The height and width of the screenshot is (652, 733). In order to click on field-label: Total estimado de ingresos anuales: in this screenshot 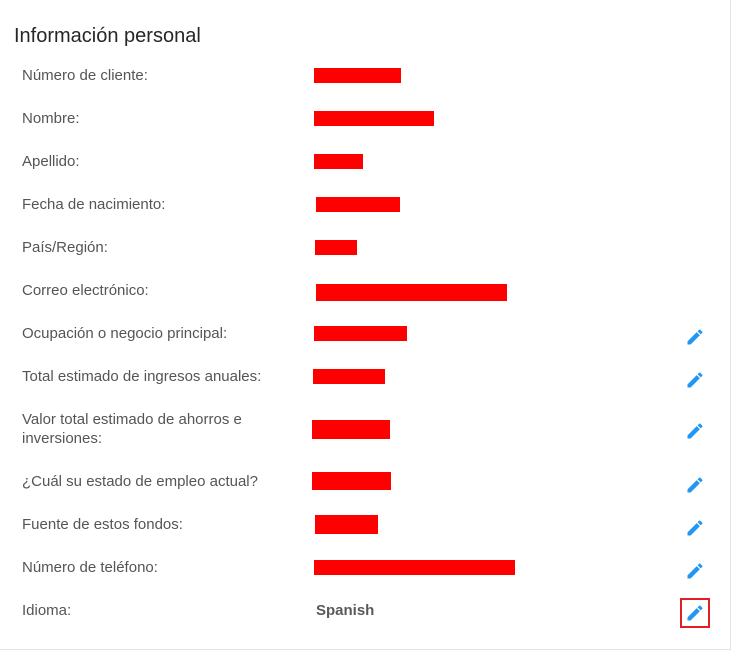, I will do `click(142, 376)`.